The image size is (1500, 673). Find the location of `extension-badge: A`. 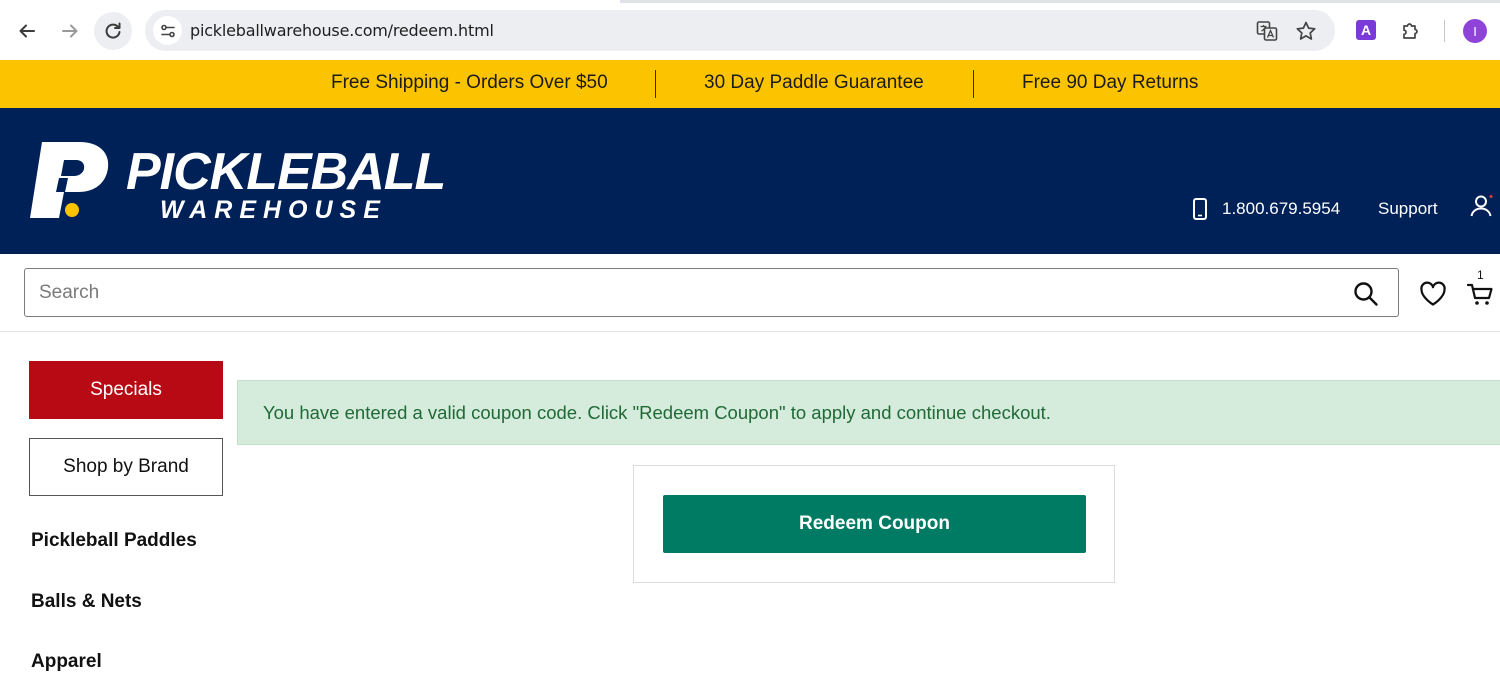

extension-badge: A is located at coordinates (1366, 30).